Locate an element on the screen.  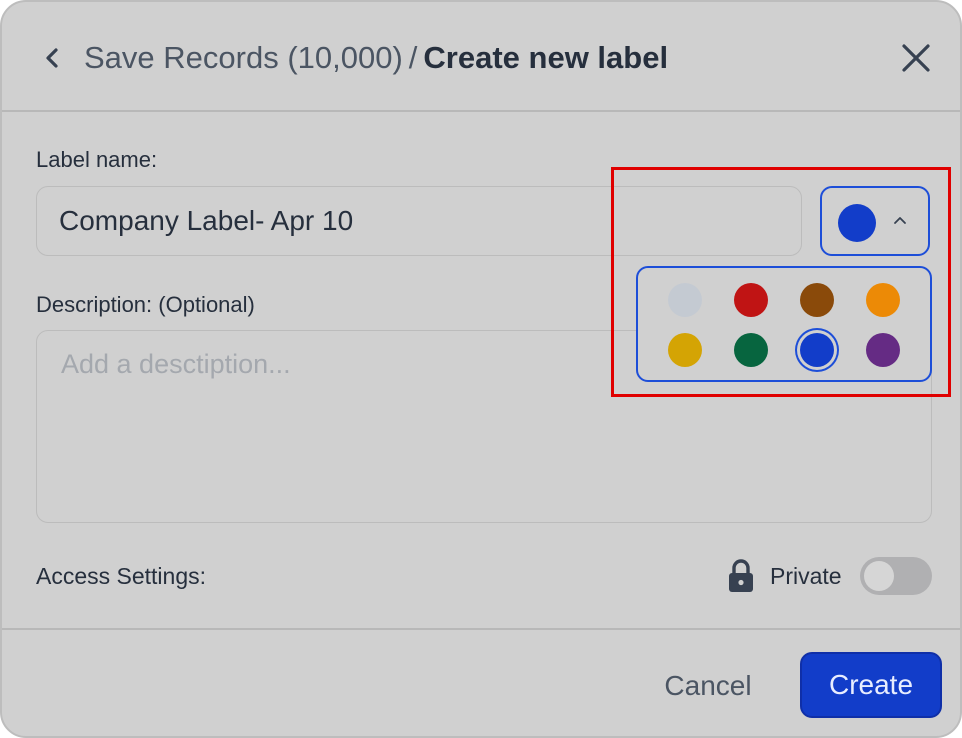
dialog-header: Save Records (10,000) / Create new label is located at coordinates (481, 57).